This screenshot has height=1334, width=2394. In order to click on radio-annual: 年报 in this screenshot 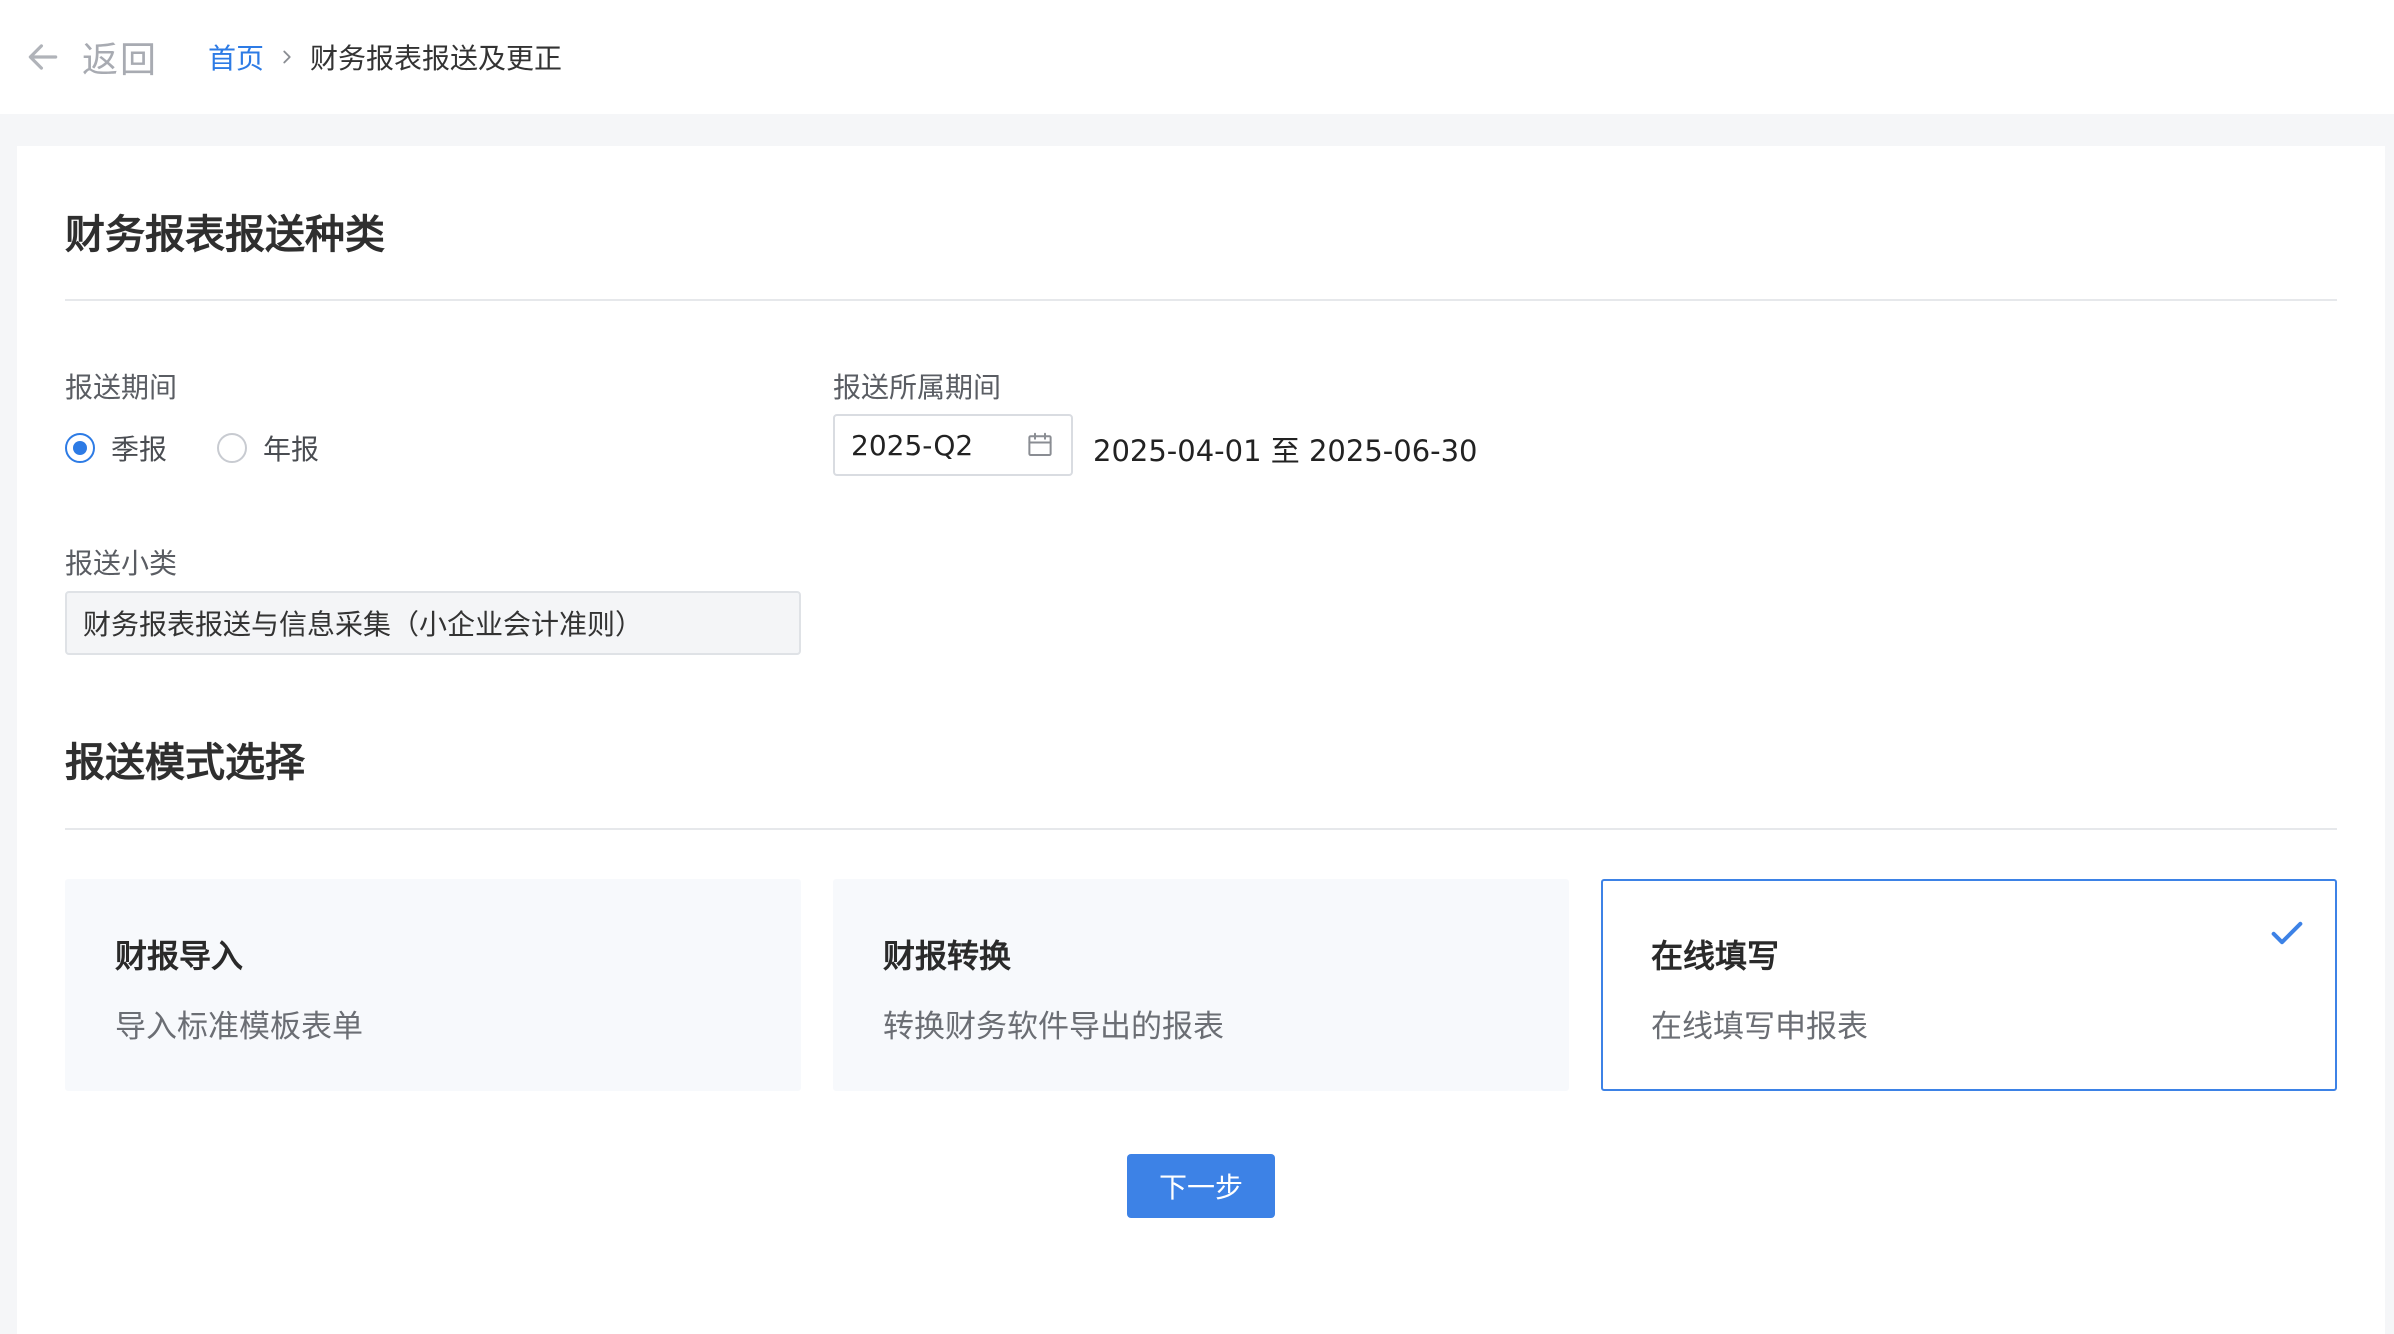, I will do `click(268, 448)`.